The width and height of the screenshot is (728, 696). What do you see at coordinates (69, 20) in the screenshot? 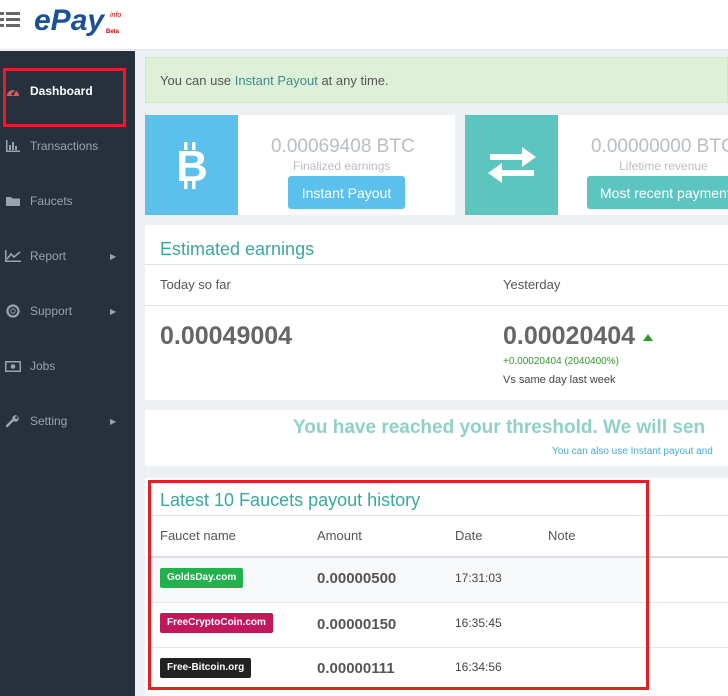
I see `logo-text: ePay` at bounding box center [69, 20].